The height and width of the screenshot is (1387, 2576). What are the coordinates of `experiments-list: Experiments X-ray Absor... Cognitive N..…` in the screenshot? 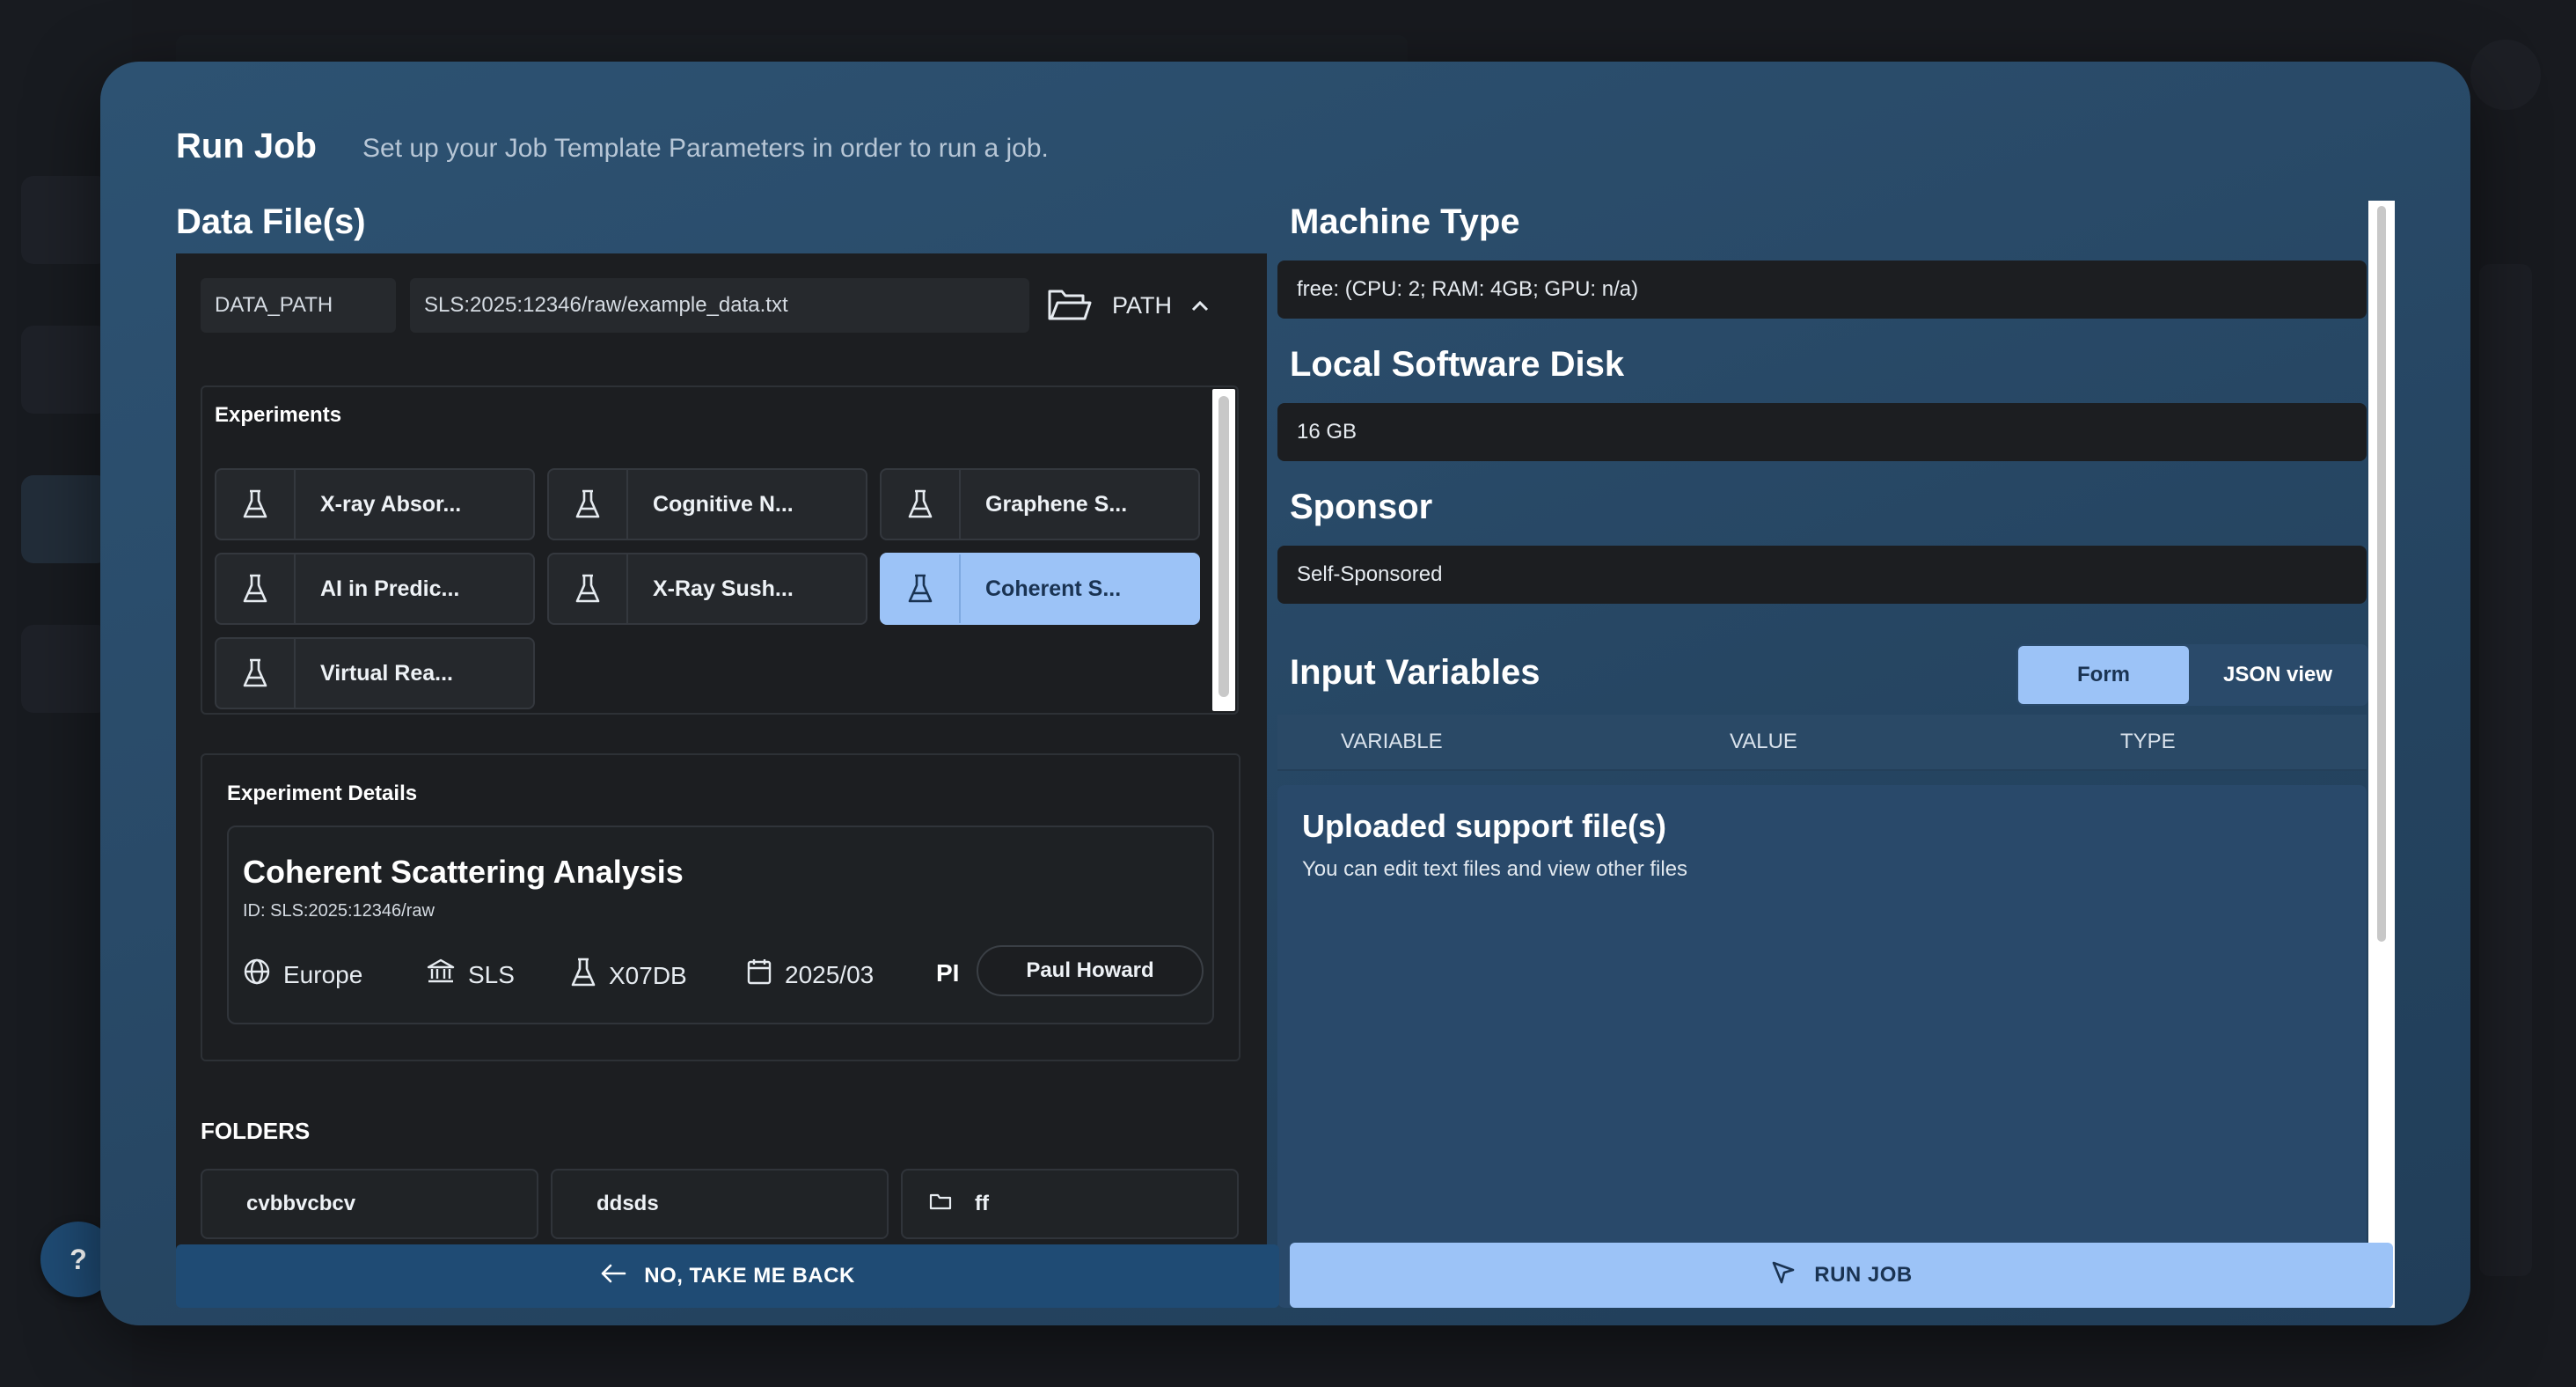 It's located at (720, 550).